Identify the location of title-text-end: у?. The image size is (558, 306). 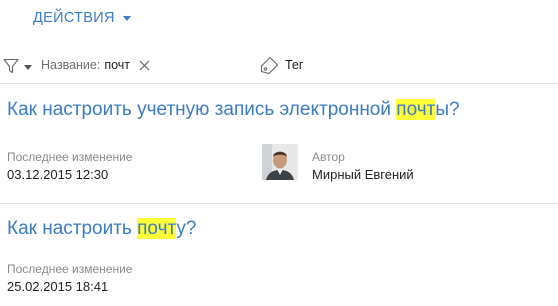
(186, 228).